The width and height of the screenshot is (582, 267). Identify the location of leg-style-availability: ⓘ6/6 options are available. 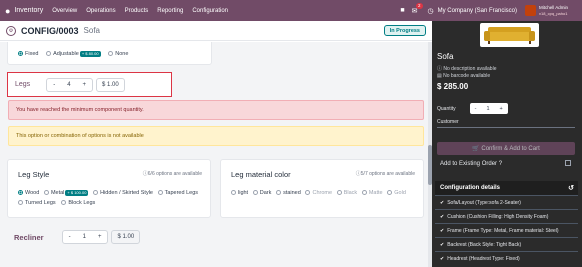
(172, 174).